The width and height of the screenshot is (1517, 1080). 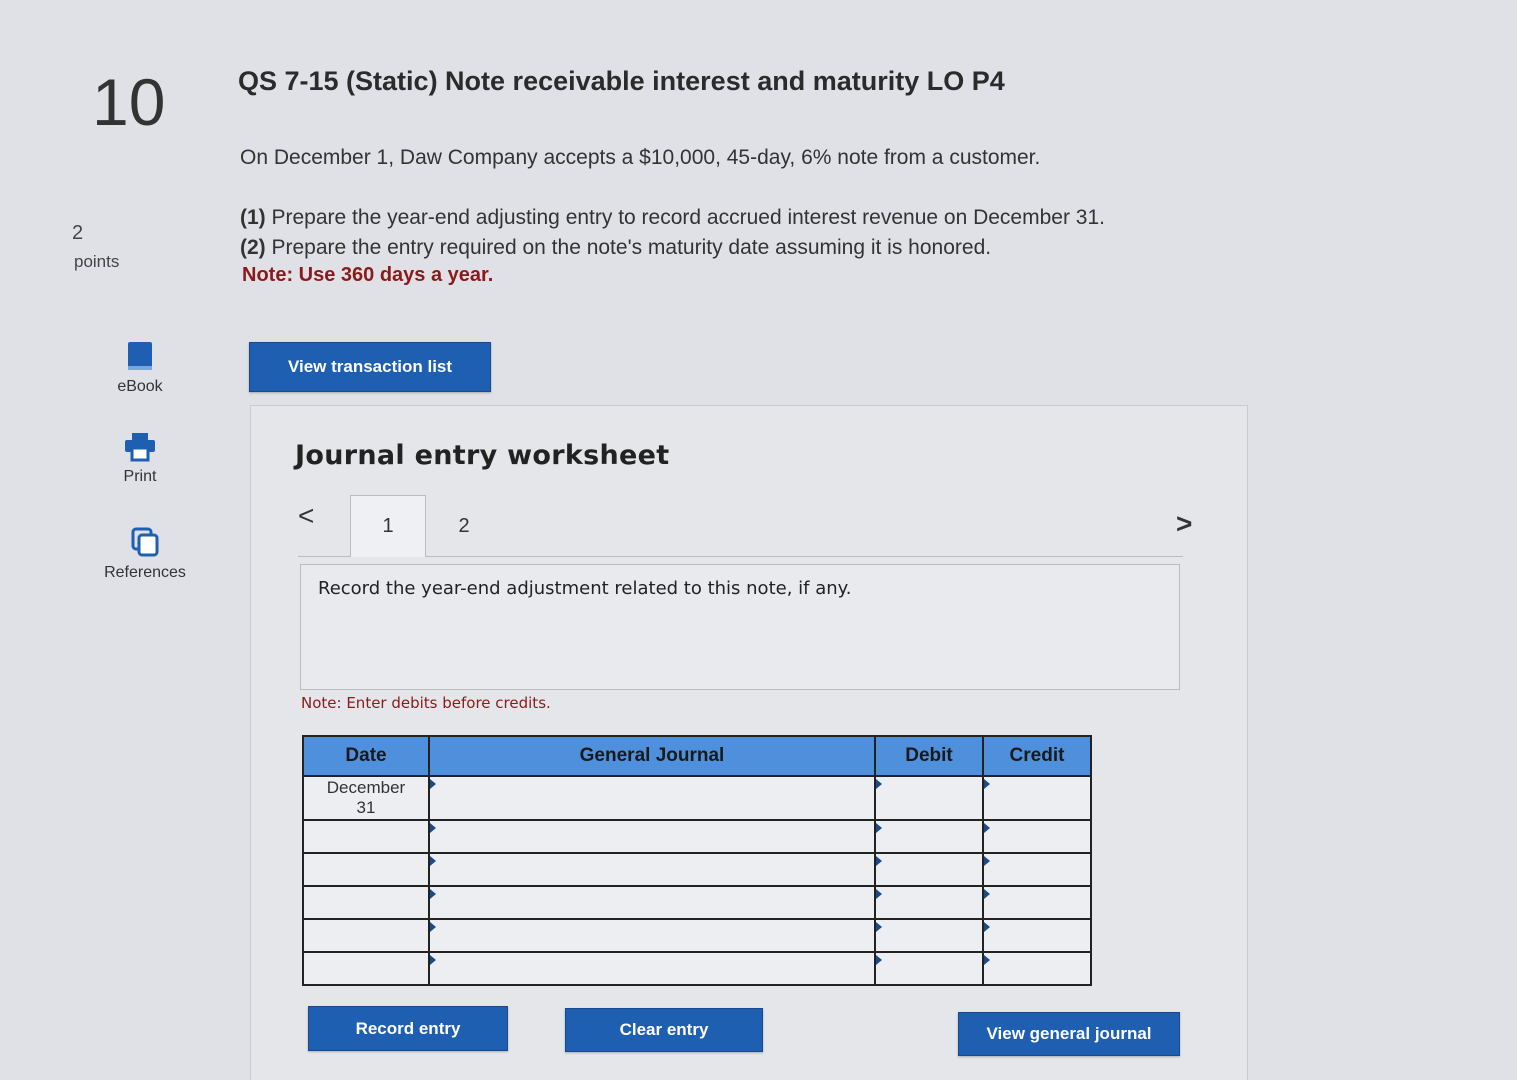 I want to click on tab-divider, so click(x=740, y=556).